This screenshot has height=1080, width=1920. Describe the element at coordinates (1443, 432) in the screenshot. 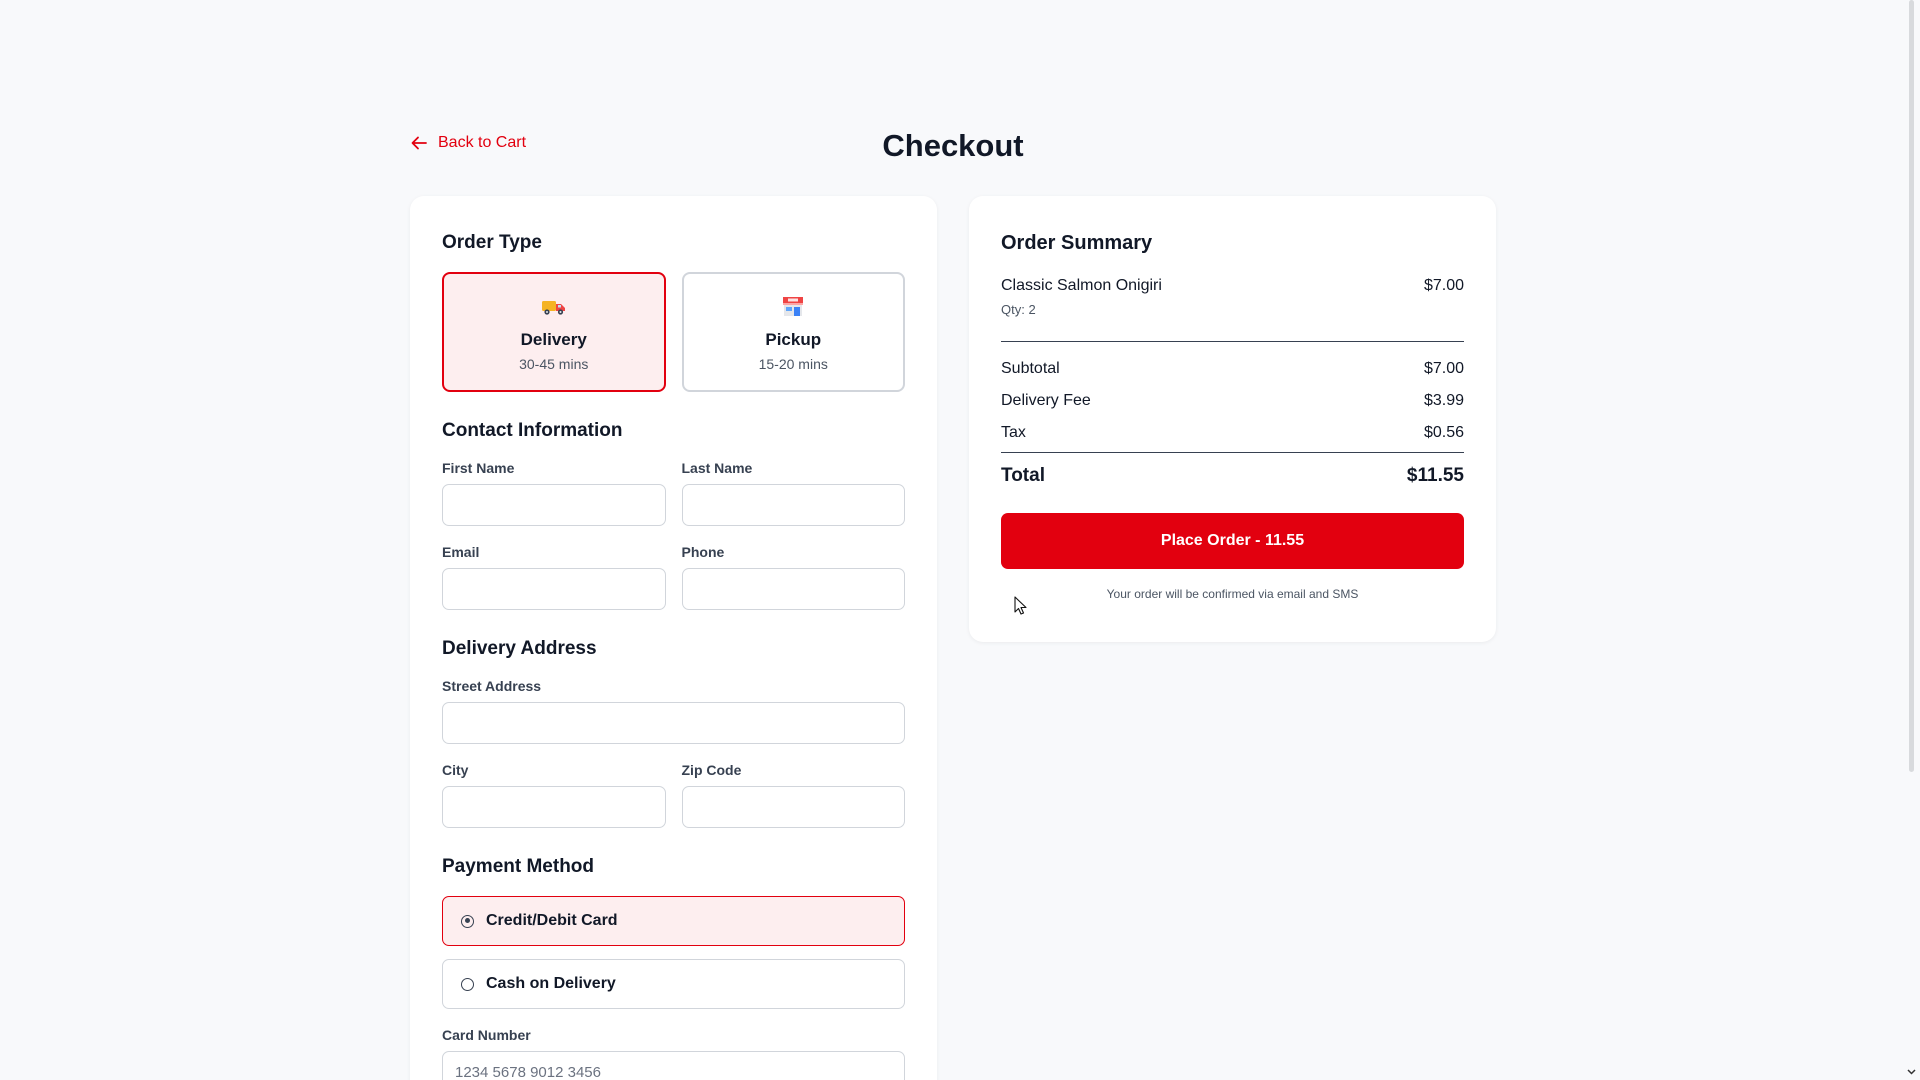

I see `tax-value: $0.56` at that location.